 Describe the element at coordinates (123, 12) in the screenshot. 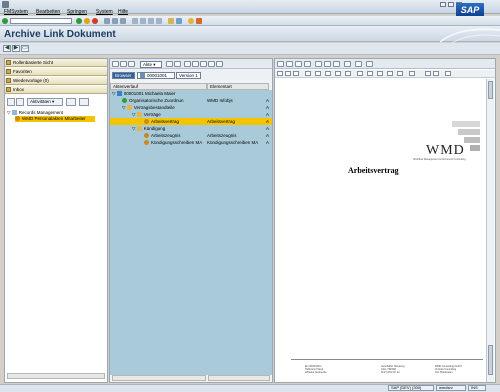

I see `menu-hilfe: Hilfe` at that location.